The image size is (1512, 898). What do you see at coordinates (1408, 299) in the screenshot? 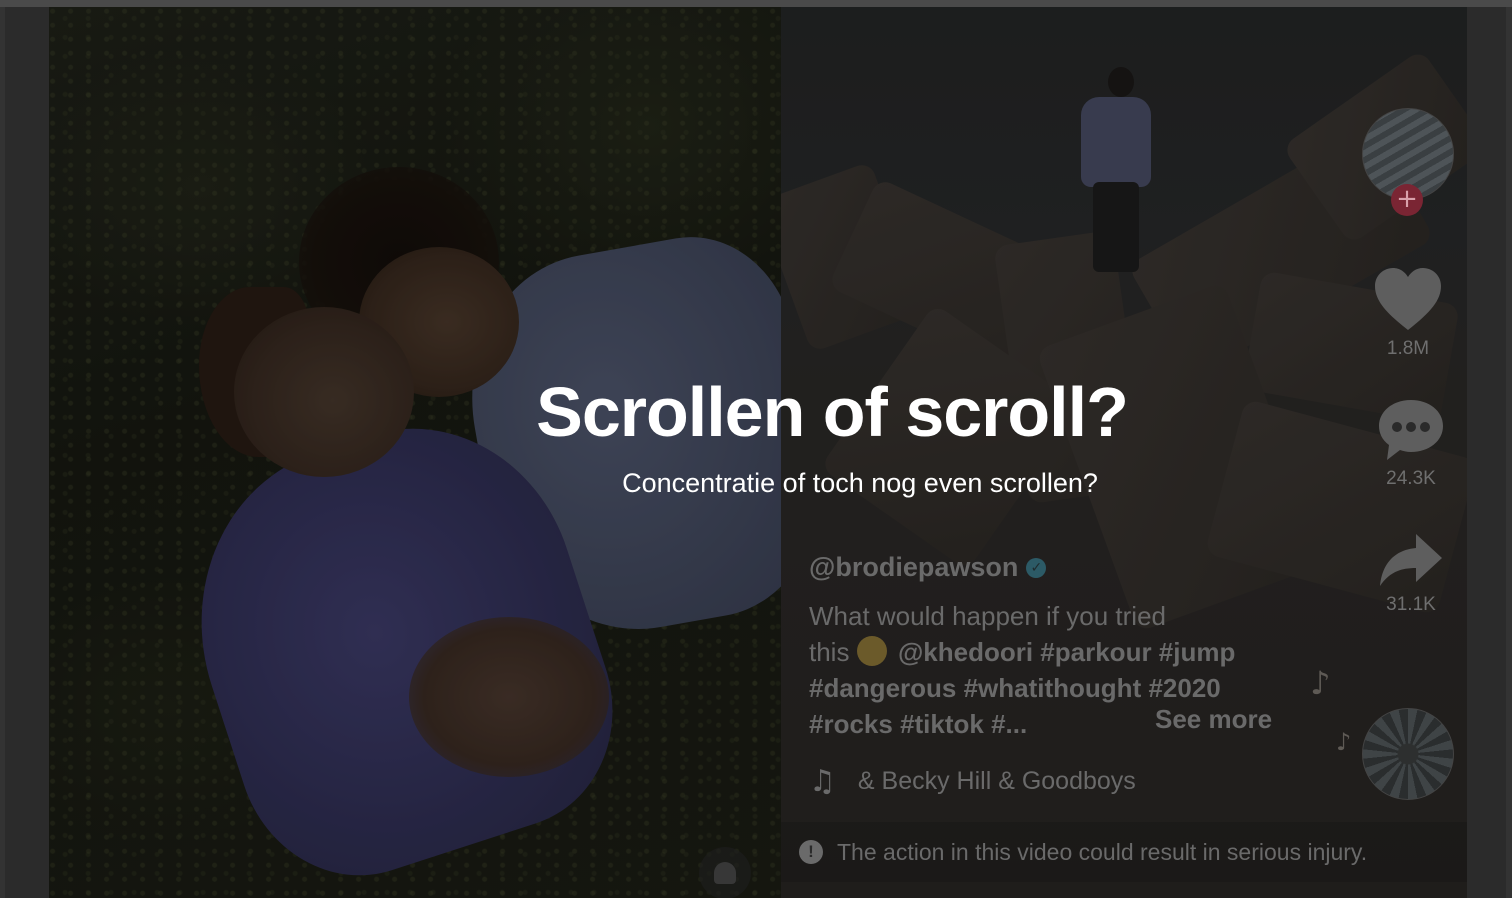
I see `heart-icon` at bounding box center [1408, 299].